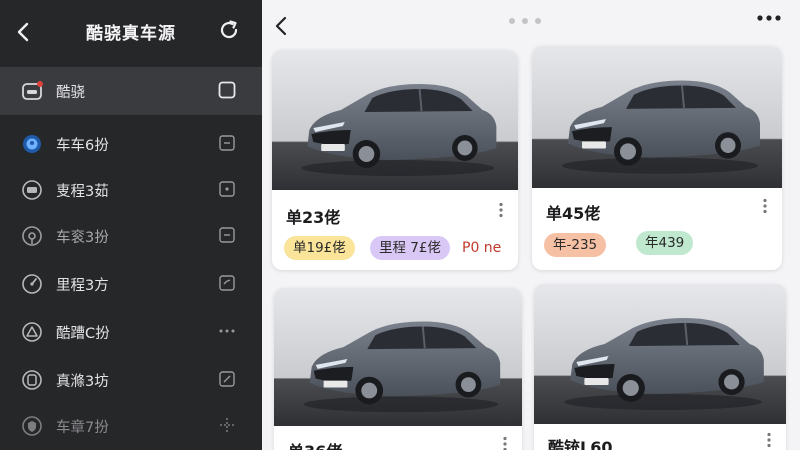 This screenshot has width=800, height=450. What do you see at coordinates (227, 379) in the screenshot?
I see `edit-box-icon` at bounding box center [227, 379].